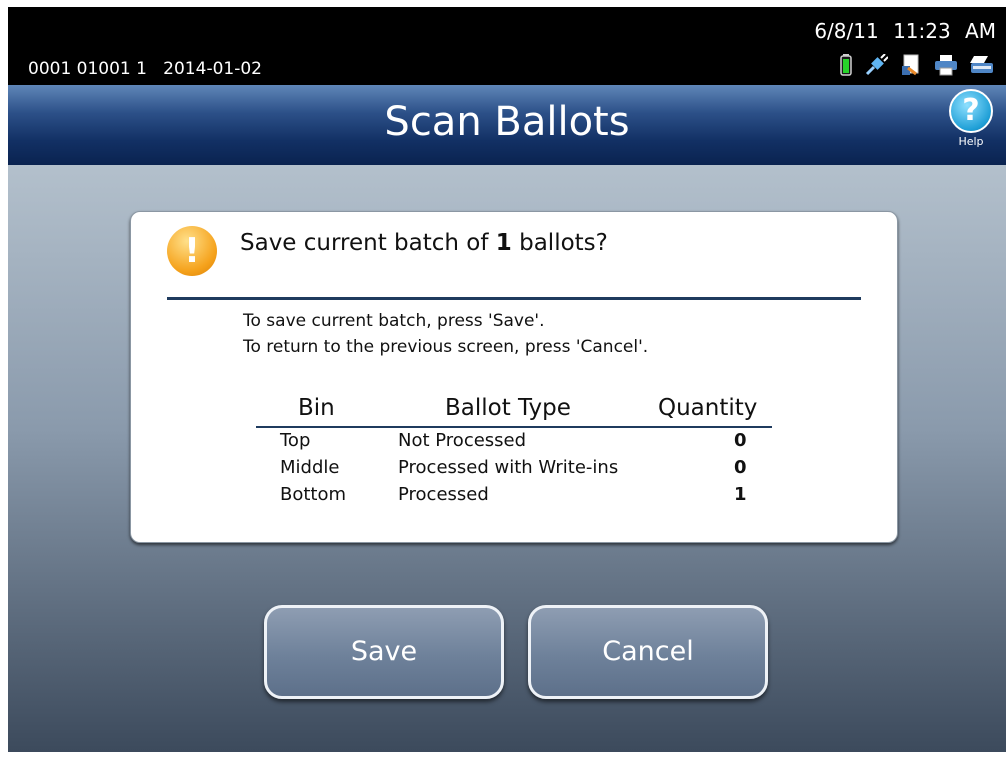  What do you see at coordinates (384, 652) in the screenshot?
I see `save-button: Save` at bounding box center [384, 652].